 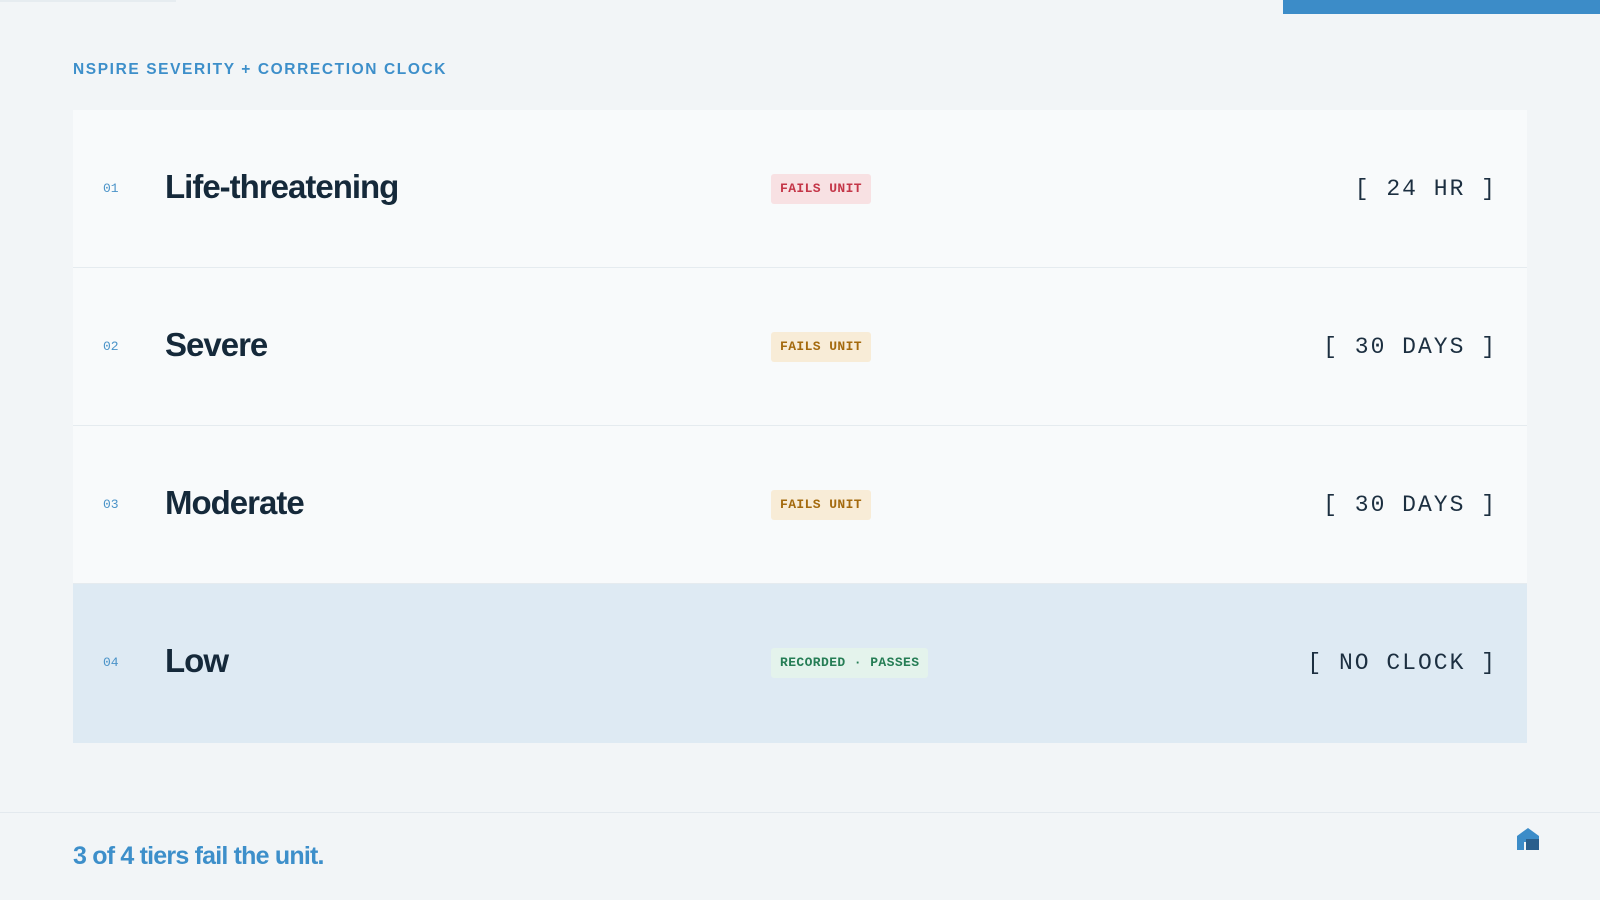 I want to click on correction-clock: [ NO CLOCK ], so click(x=1402, y=663).